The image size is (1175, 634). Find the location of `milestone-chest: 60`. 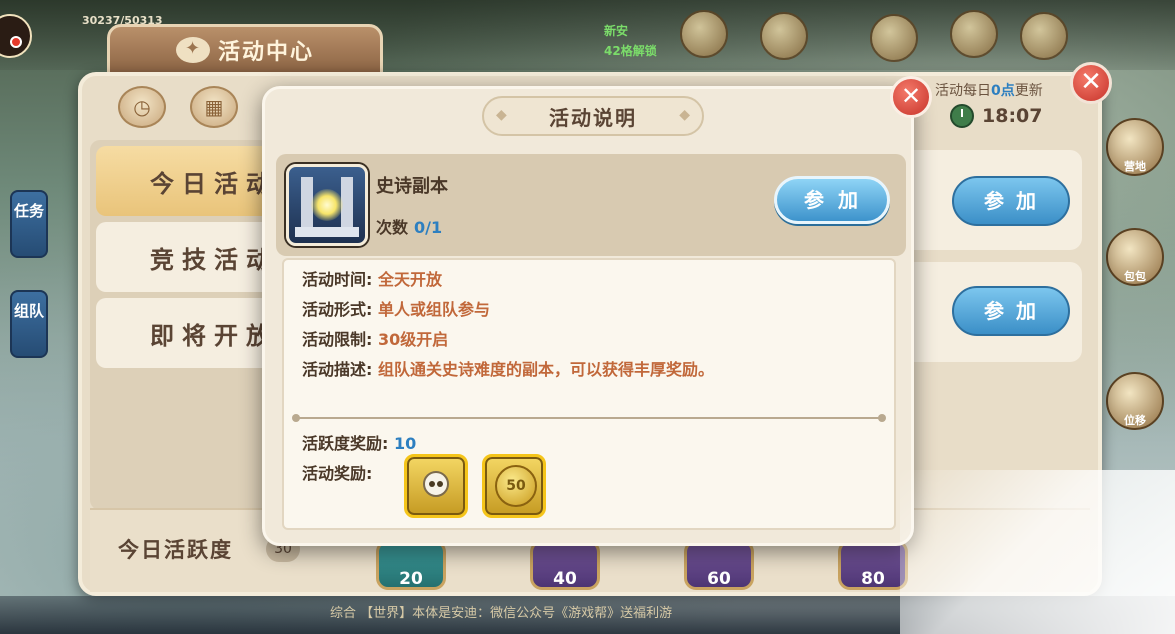

milestone-chest: 60 is located at coordinates (719, 565).